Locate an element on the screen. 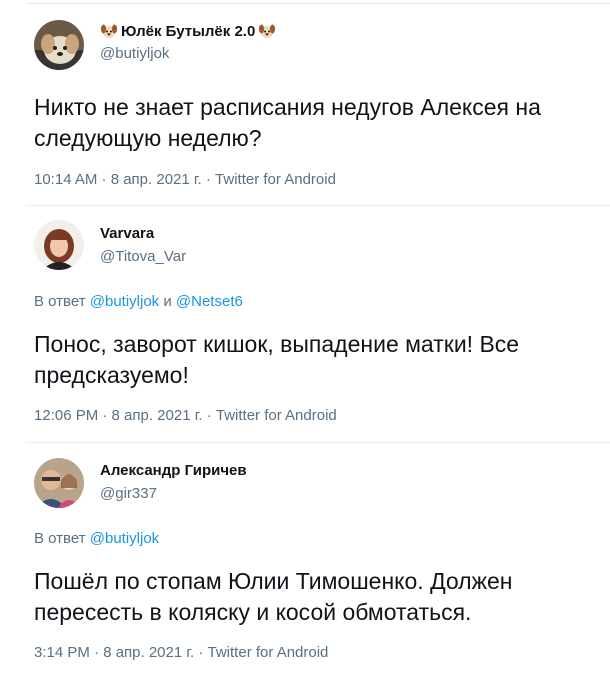 The image size is (610, 679). reply-joiner: и is located at coordinates (167, 301).